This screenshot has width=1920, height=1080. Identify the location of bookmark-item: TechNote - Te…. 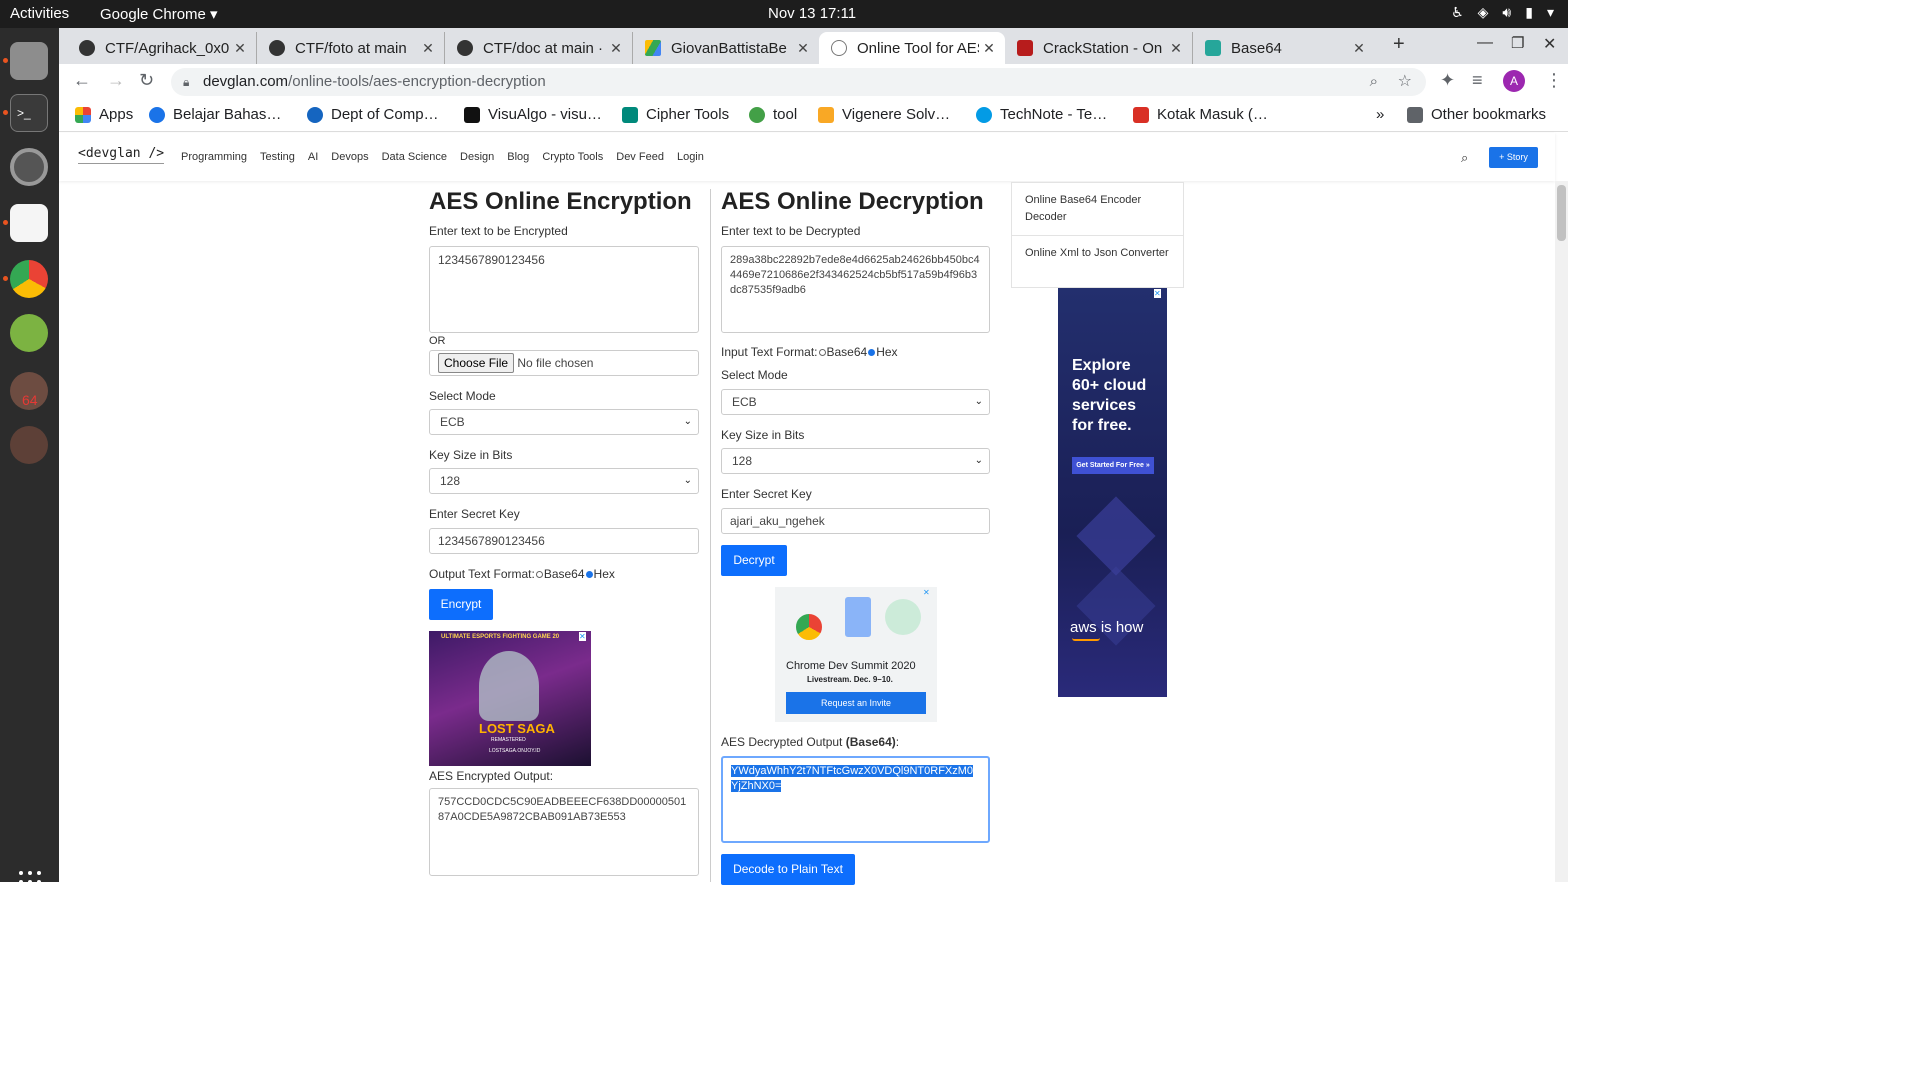
(1041, 114).